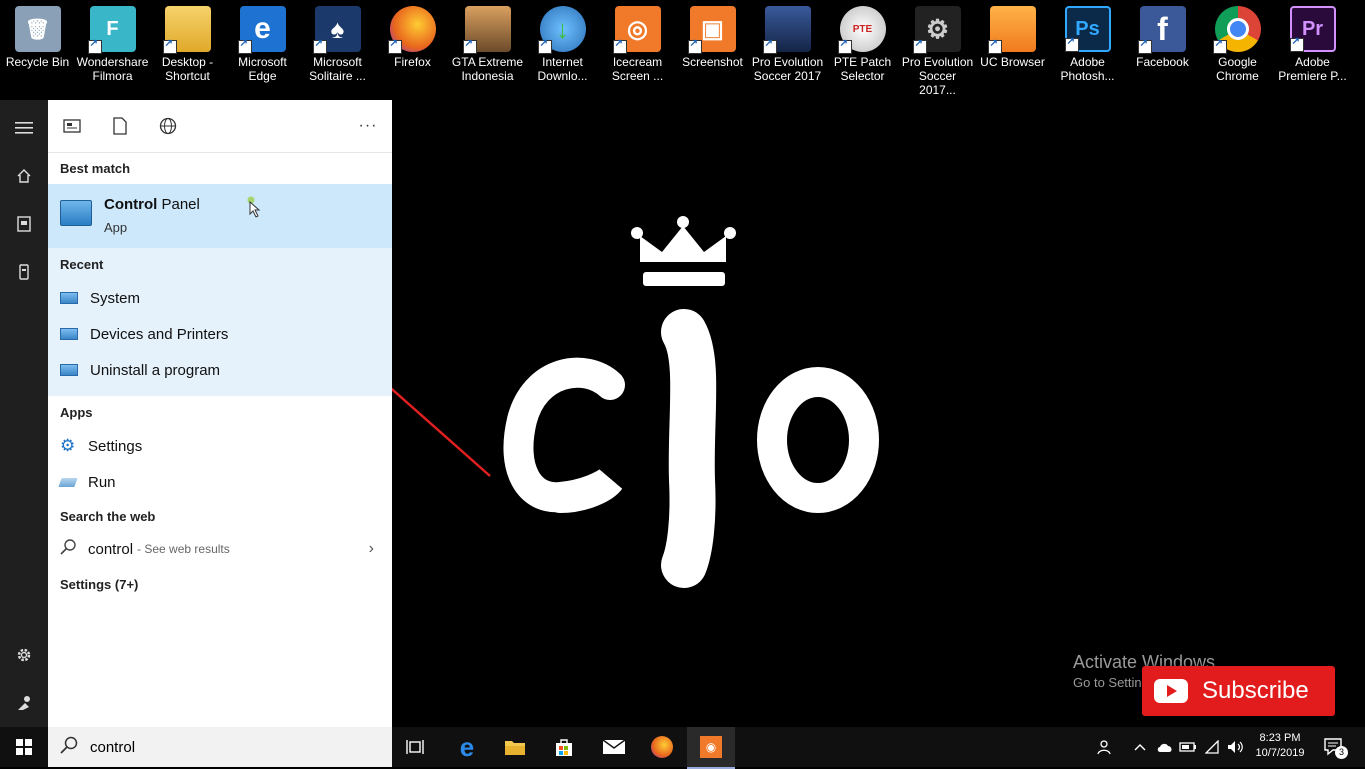 This screenshot has width=1365, height=769. I want to click on people-icon, so click(1105, 747).